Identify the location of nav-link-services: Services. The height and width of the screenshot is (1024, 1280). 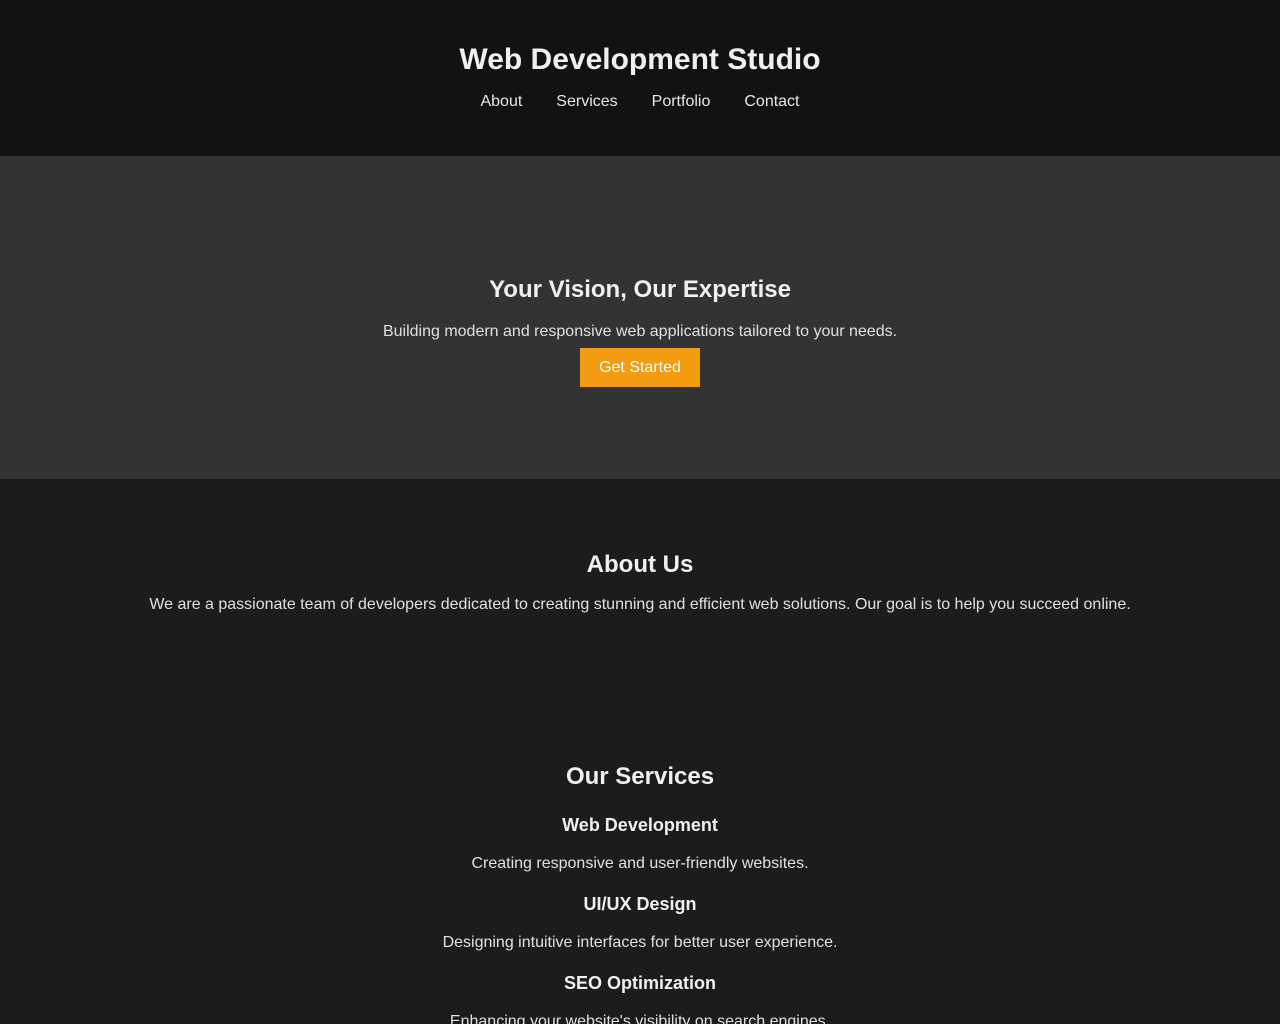
(586, 102).